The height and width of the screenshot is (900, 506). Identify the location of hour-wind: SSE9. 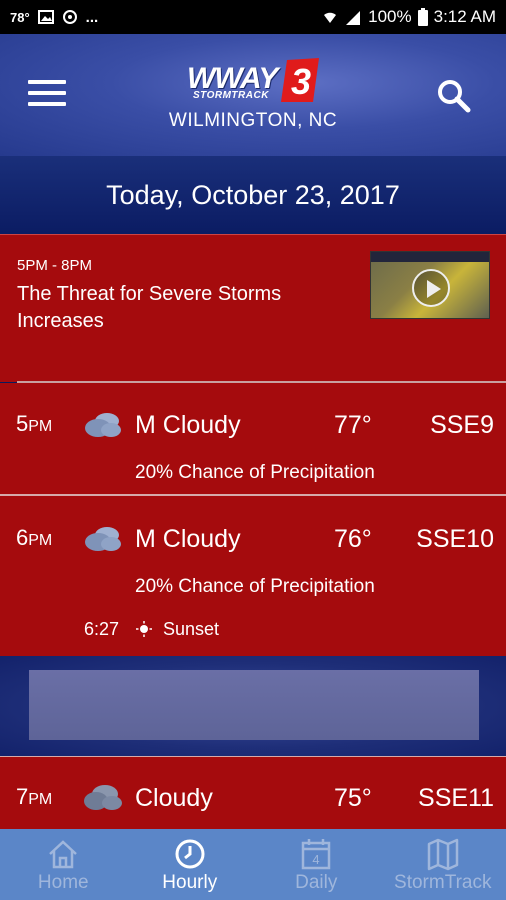
(462, 425).